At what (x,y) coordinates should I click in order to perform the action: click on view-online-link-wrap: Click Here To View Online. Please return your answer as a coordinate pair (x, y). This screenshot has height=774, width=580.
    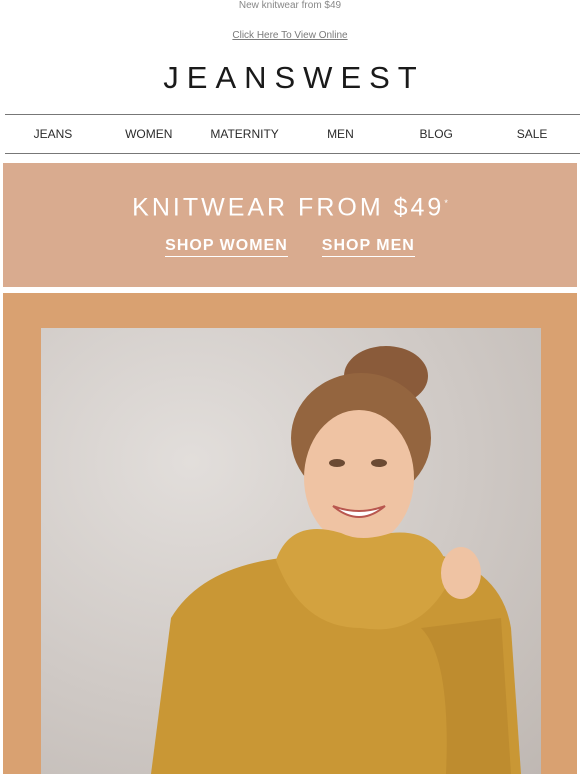
    Looking at the image, I should click on (290, 36).